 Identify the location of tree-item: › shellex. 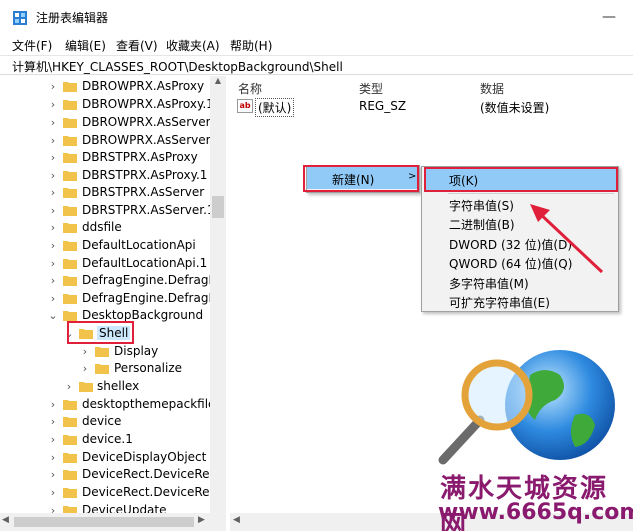
(105, 387).